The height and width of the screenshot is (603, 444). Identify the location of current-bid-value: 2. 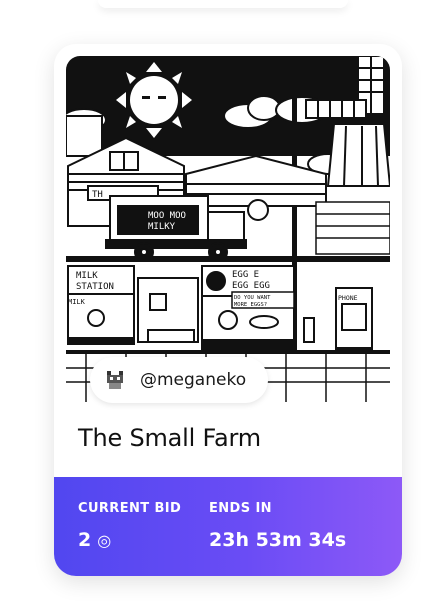
(85, 540).